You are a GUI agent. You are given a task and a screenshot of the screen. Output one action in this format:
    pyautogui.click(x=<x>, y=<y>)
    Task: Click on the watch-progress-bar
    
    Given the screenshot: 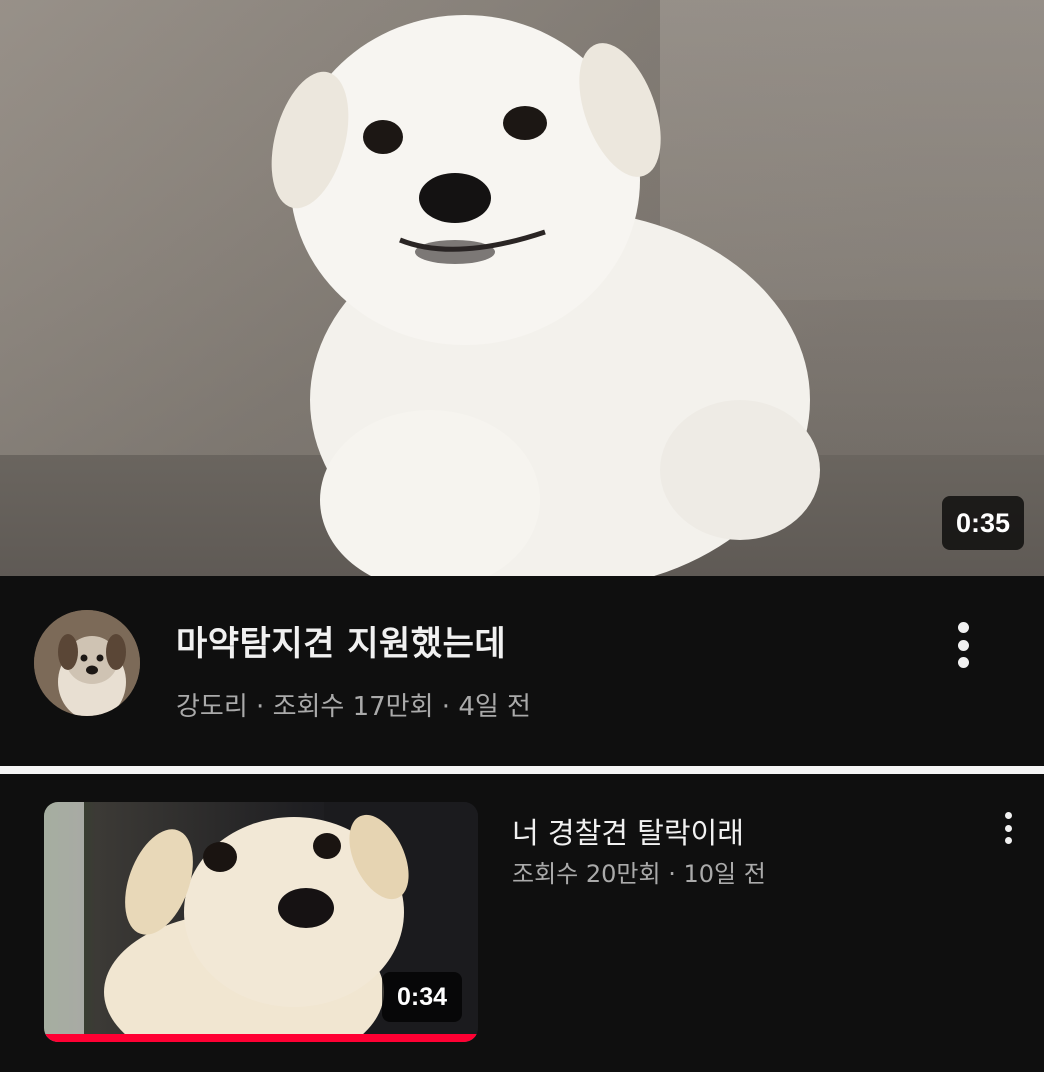 What is the action you would take?
    pyautogui.click(x=261, y=1038)
    